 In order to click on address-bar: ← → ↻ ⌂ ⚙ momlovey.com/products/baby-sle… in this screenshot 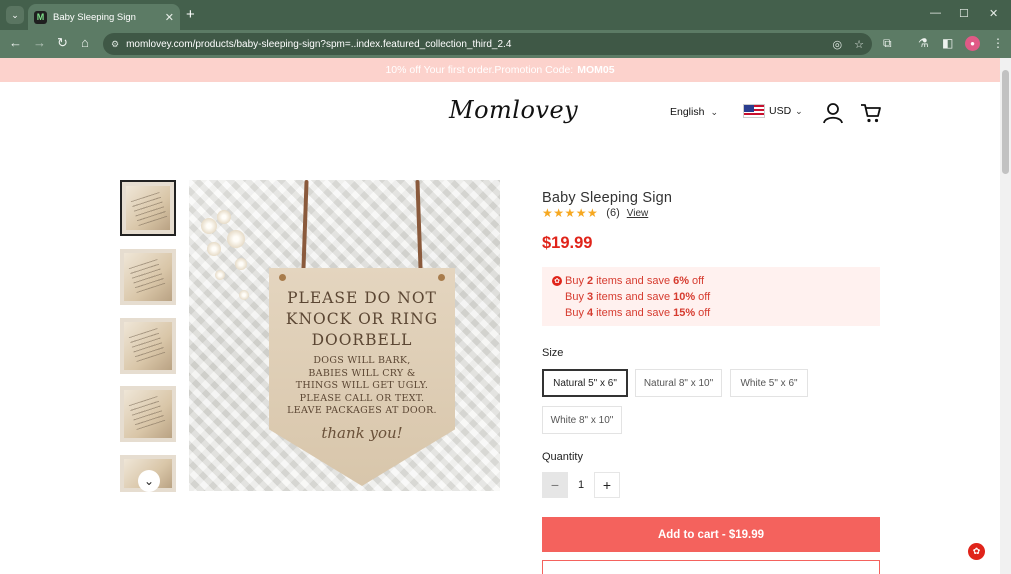, I will do `click(505, 44)`.